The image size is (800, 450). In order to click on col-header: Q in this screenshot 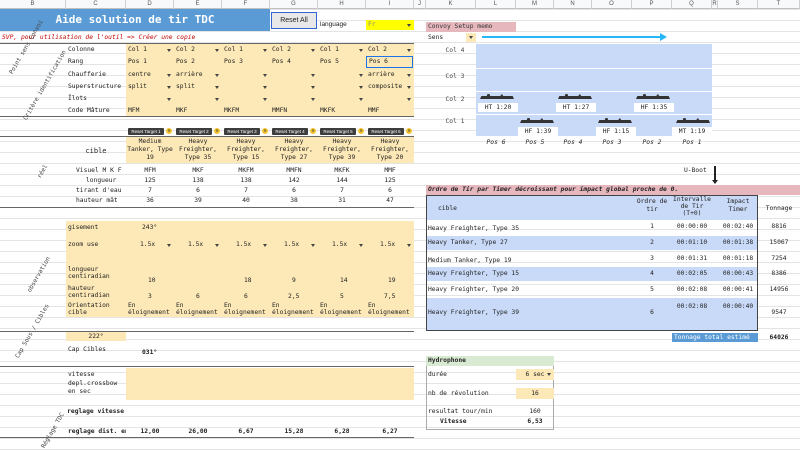, I will do `click(692, 4)`.